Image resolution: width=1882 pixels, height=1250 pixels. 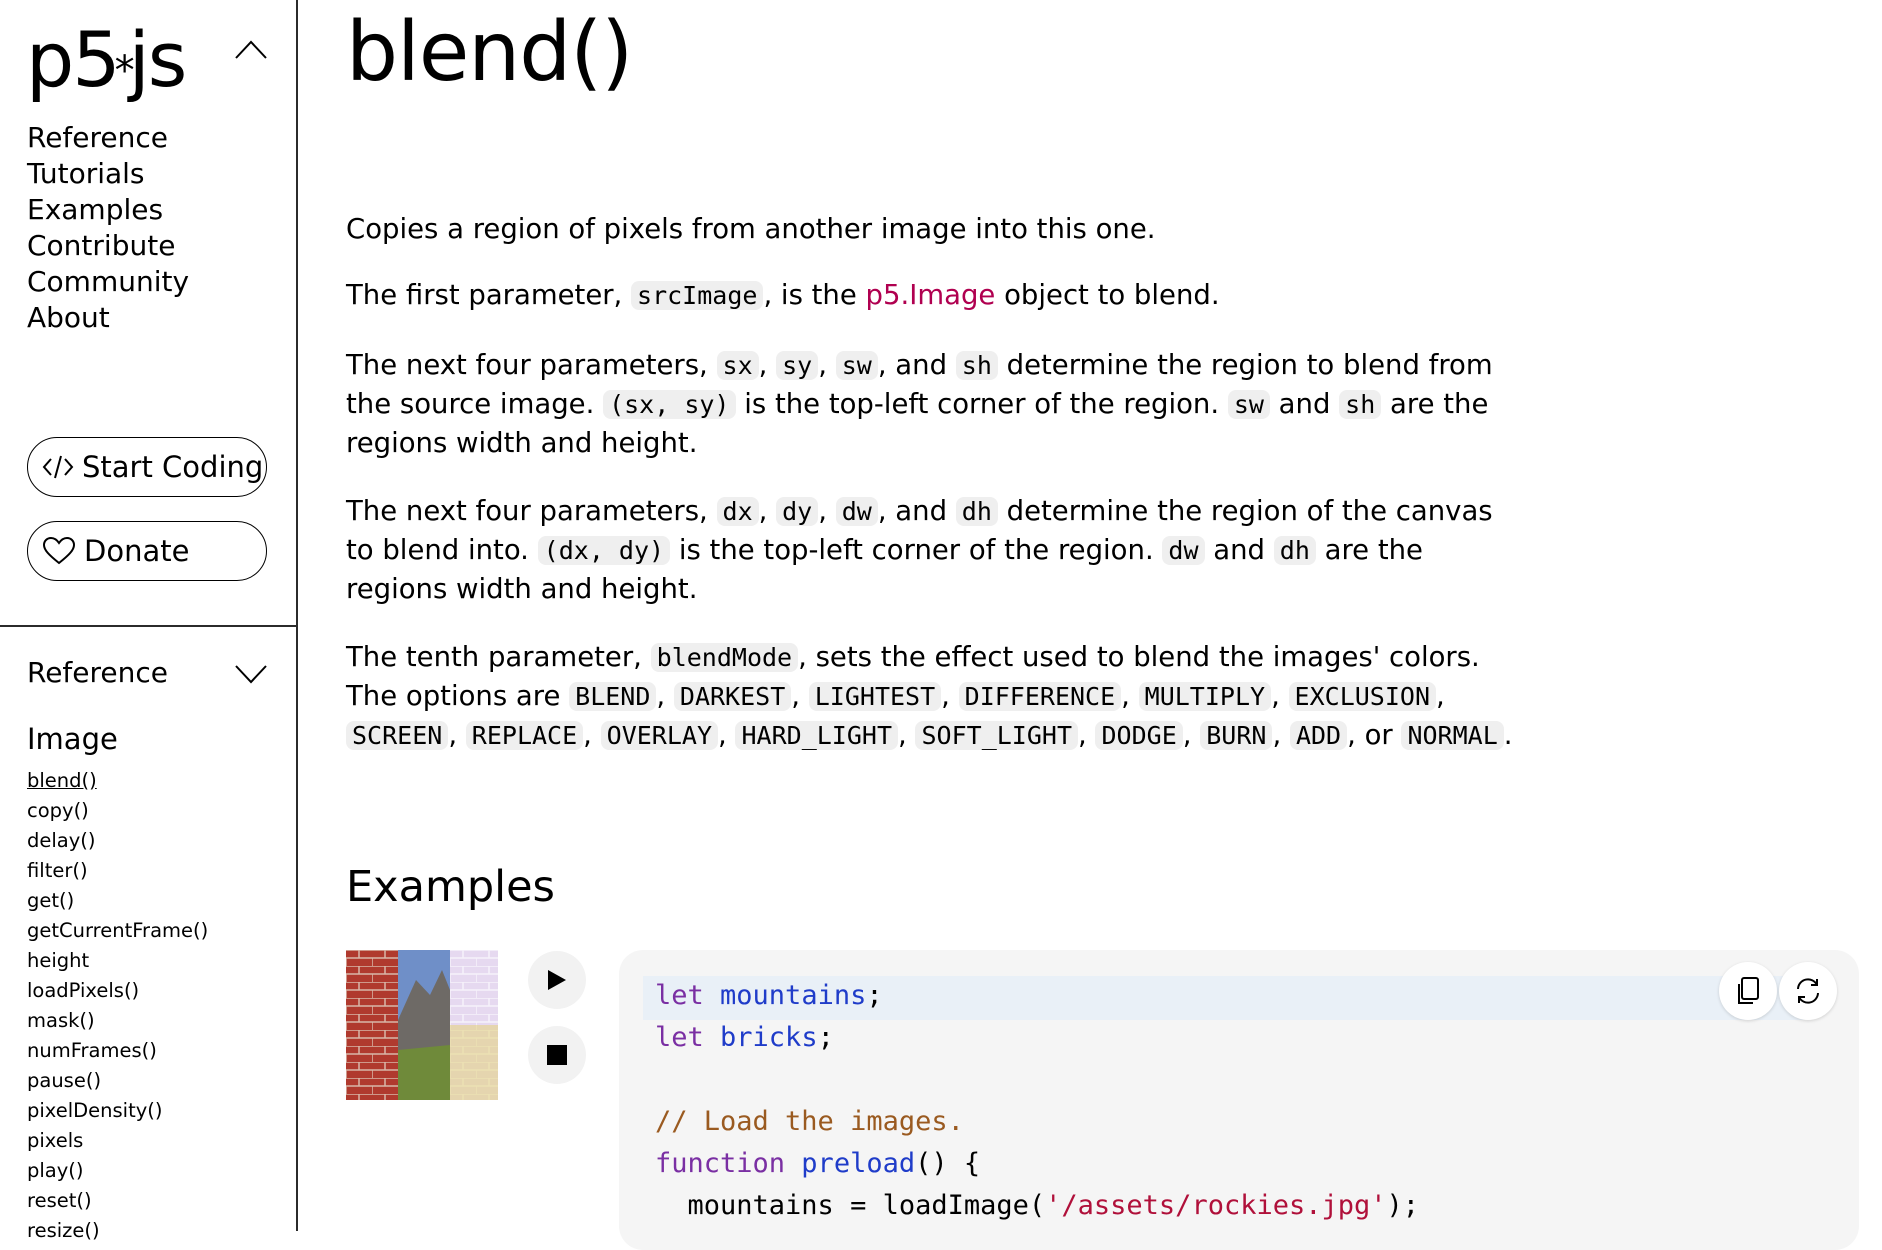 What do you see at coordinates (108, 138) in the screenshot?
I see `nav-reference: Reference` at bounding box center [108, 138].